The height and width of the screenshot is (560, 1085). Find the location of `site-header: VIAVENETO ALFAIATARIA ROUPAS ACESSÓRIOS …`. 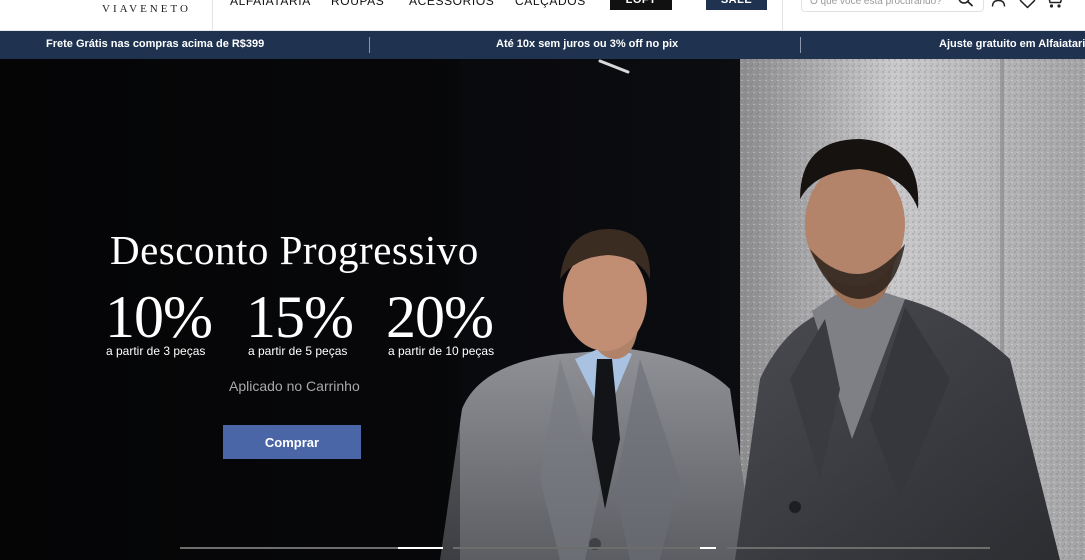

site-header: VIAVENETO ALFAIATARIA ROUPAS ACESSÓRIOS … is located at coordinates (542, 15).